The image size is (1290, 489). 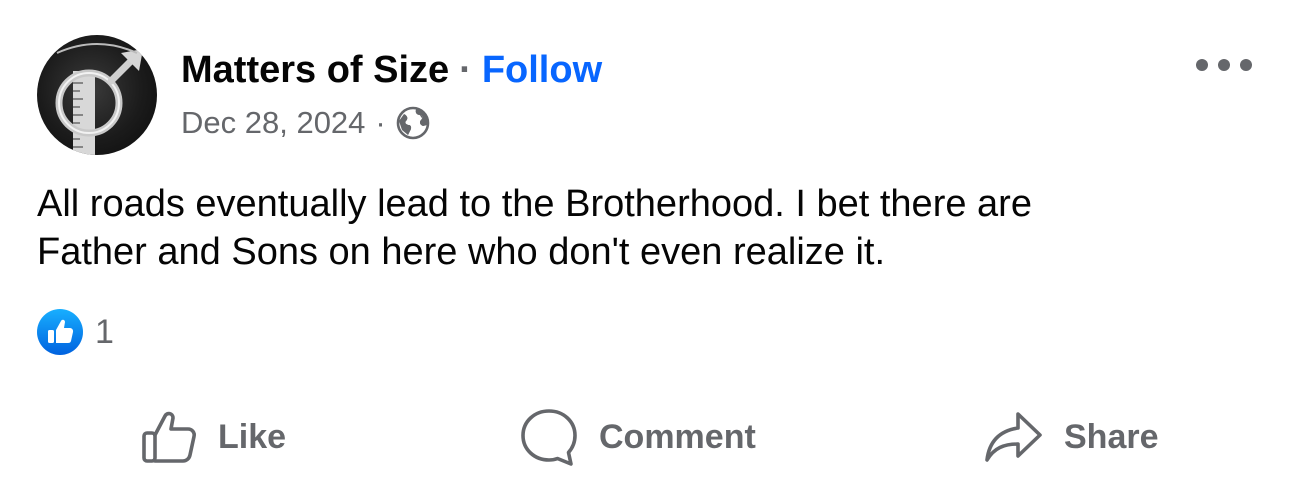 I want to click on like-button: Like, so click(x=213, y=437).